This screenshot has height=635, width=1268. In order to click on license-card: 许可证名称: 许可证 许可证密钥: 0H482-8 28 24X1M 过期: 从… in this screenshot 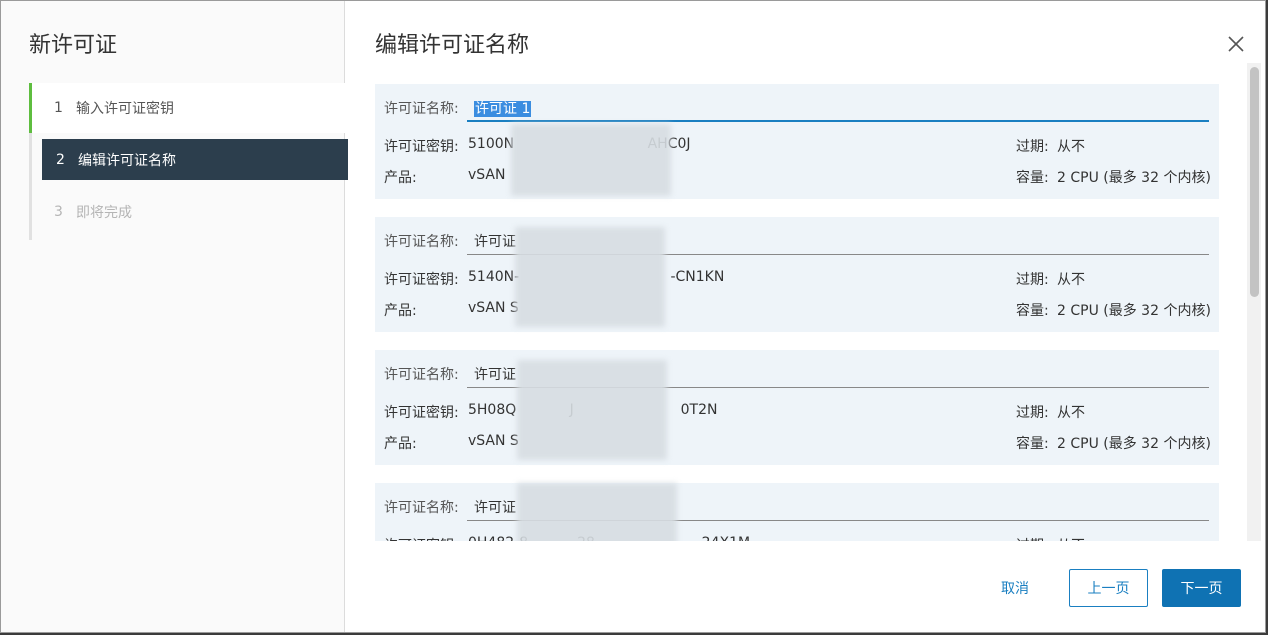, I will do `click(797, 512)`.